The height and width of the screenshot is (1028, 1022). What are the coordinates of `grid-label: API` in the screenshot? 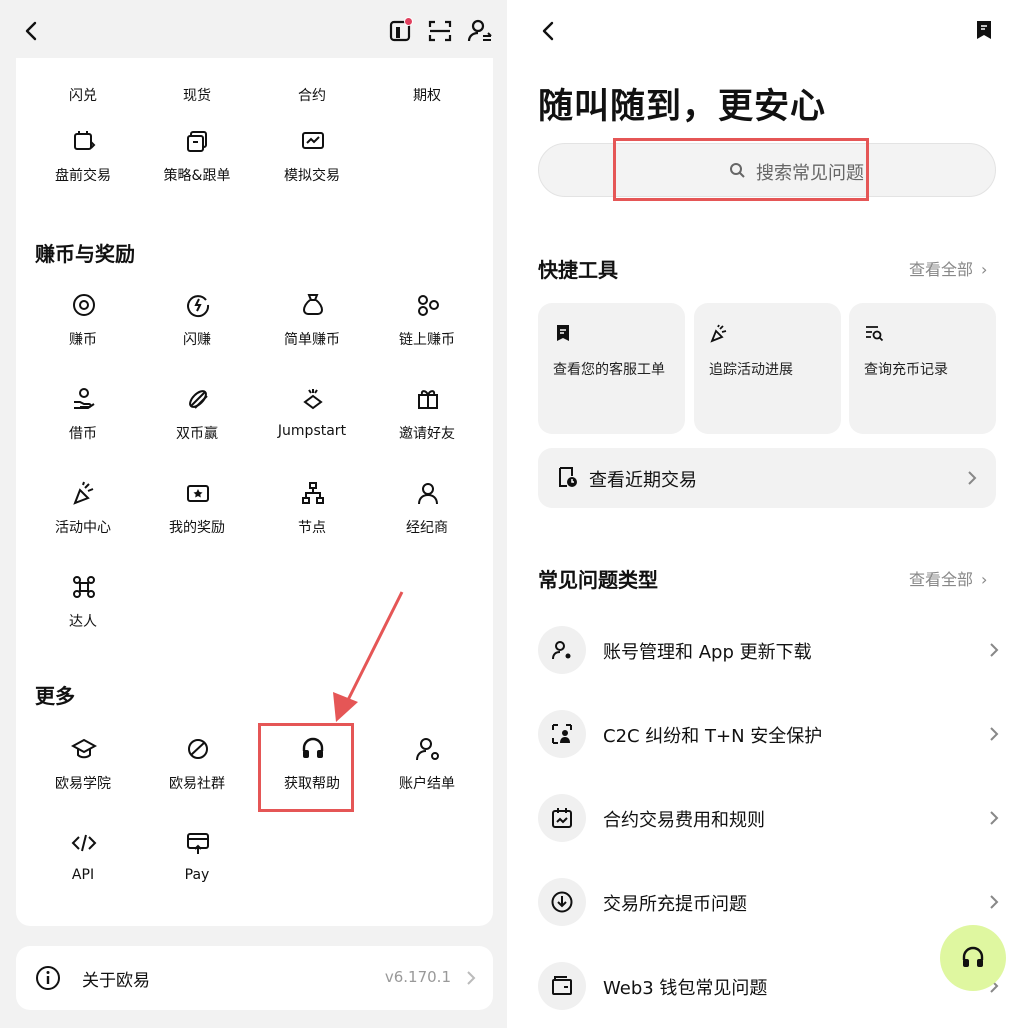 It's located at (83, 875).